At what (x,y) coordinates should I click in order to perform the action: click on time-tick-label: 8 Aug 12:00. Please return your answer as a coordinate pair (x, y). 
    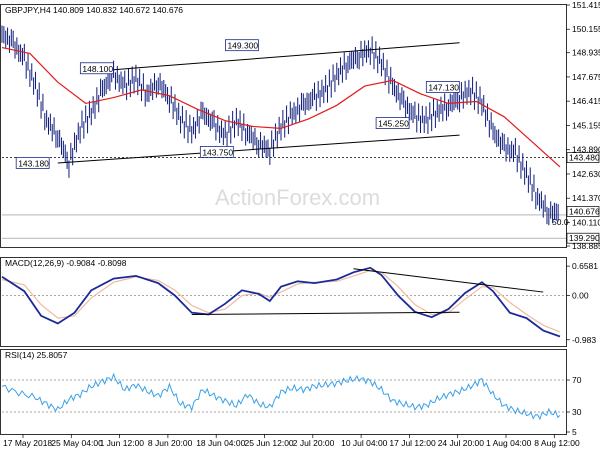
    Looking at the image, I should click on (557, 443).